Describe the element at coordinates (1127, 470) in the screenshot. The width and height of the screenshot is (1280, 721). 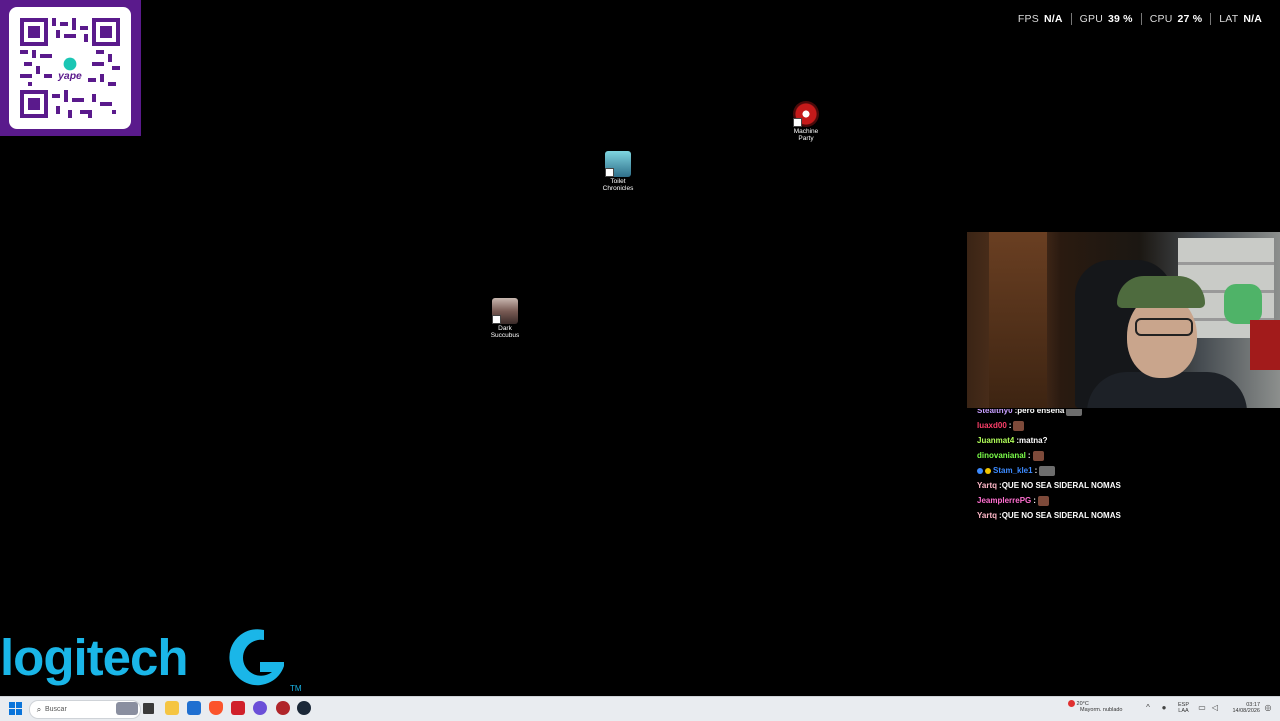
I see `chat-message: Stam_kle1 :` at that location.